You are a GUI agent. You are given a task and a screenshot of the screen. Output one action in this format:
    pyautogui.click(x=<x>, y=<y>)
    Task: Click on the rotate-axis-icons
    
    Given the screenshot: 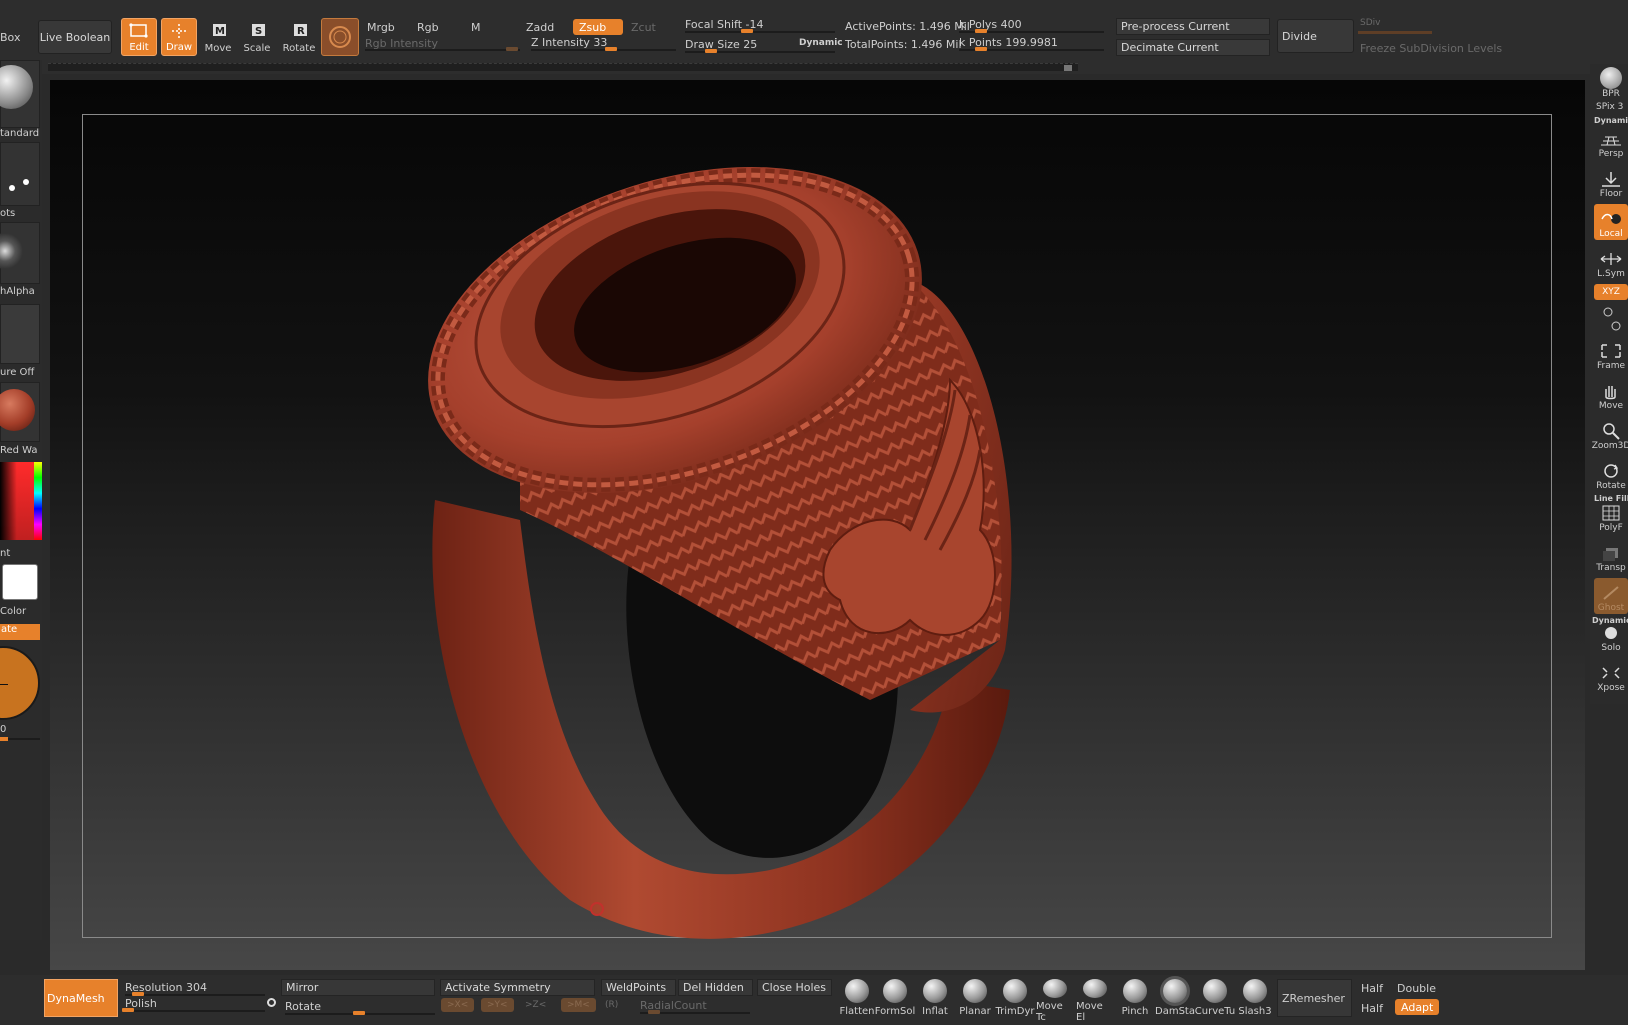 What is the action you would take?
    pyautogui.click(x=1611, y=319)
    